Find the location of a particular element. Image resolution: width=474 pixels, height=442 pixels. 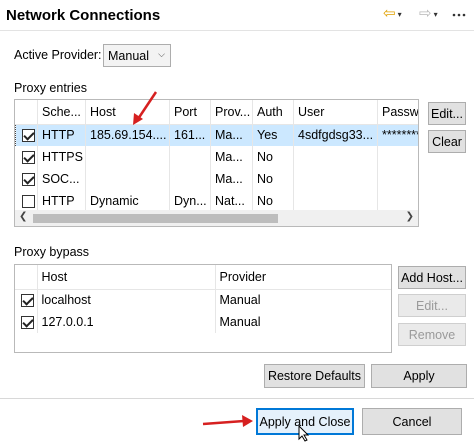

scrollbar-thumb is located at coordinates (155, 218).